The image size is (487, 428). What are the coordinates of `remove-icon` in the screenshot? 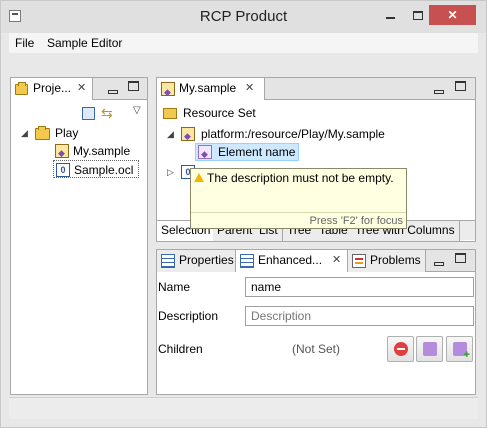 It's located at (401, 349).